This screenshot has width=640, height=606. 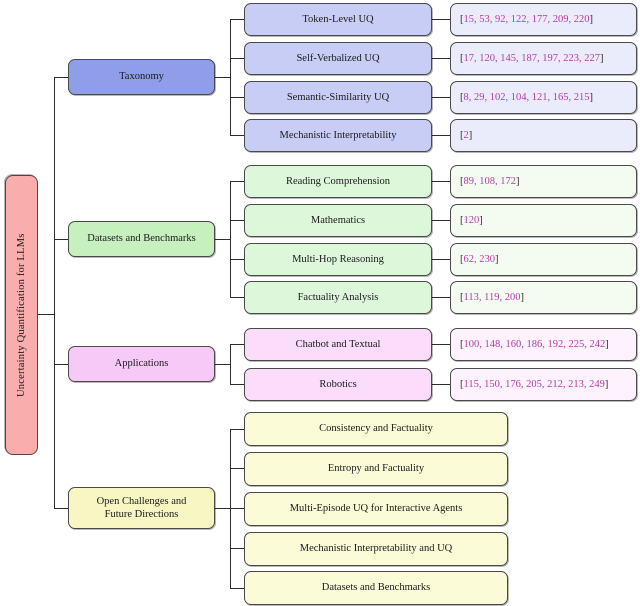 I want to click on leaf-node-entropy-and-factuality: Entropy and Factuality, so click(x=376, y=469).